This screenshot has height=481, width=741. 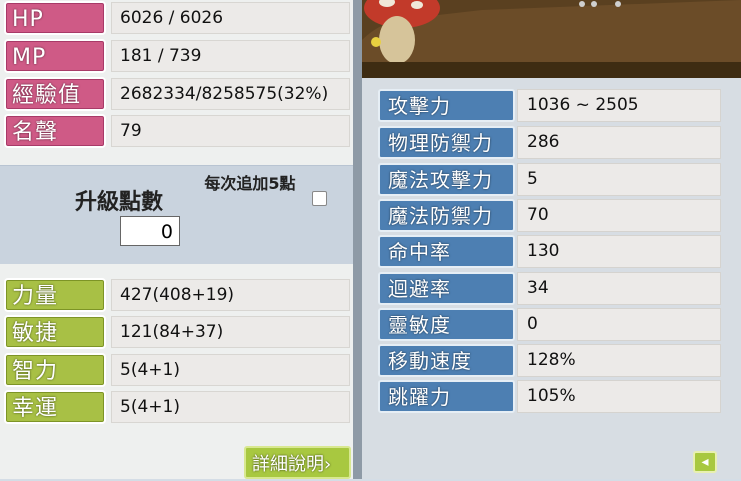 What do you see at coordinates (150, 231) in the screenshot?
I see `ability-points-value: 0` at bounding box center [150, 231].